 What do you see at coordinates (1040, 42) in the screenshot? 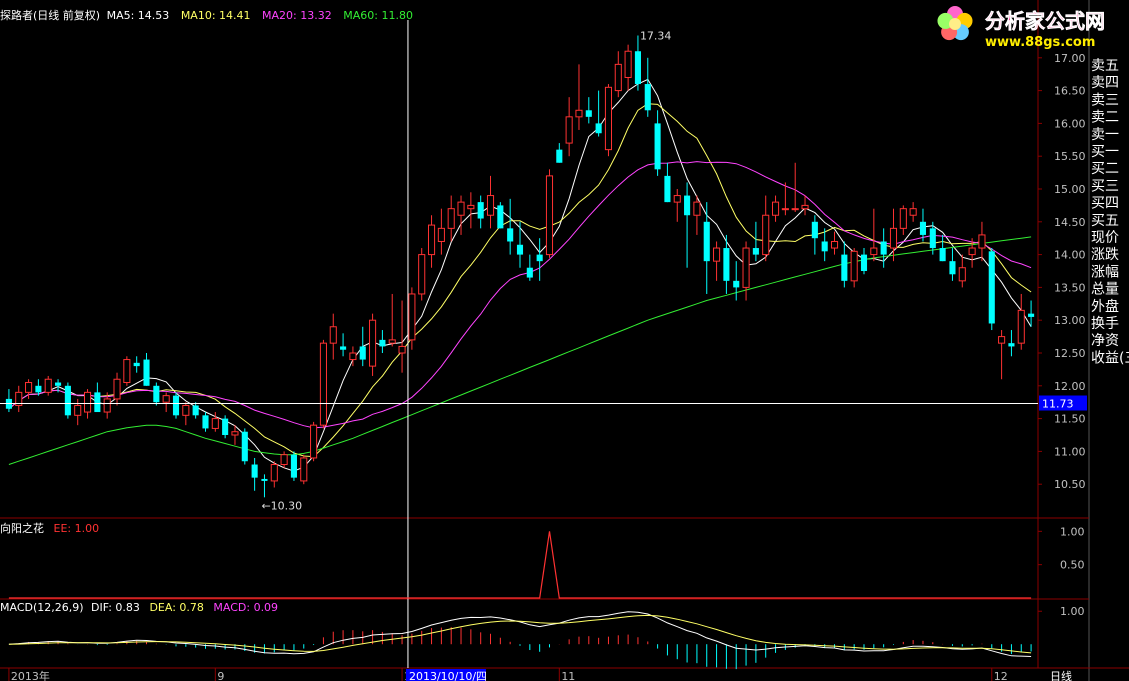
I see `watermark-url: www.88gs.com` at bounding box center [1040, 42].